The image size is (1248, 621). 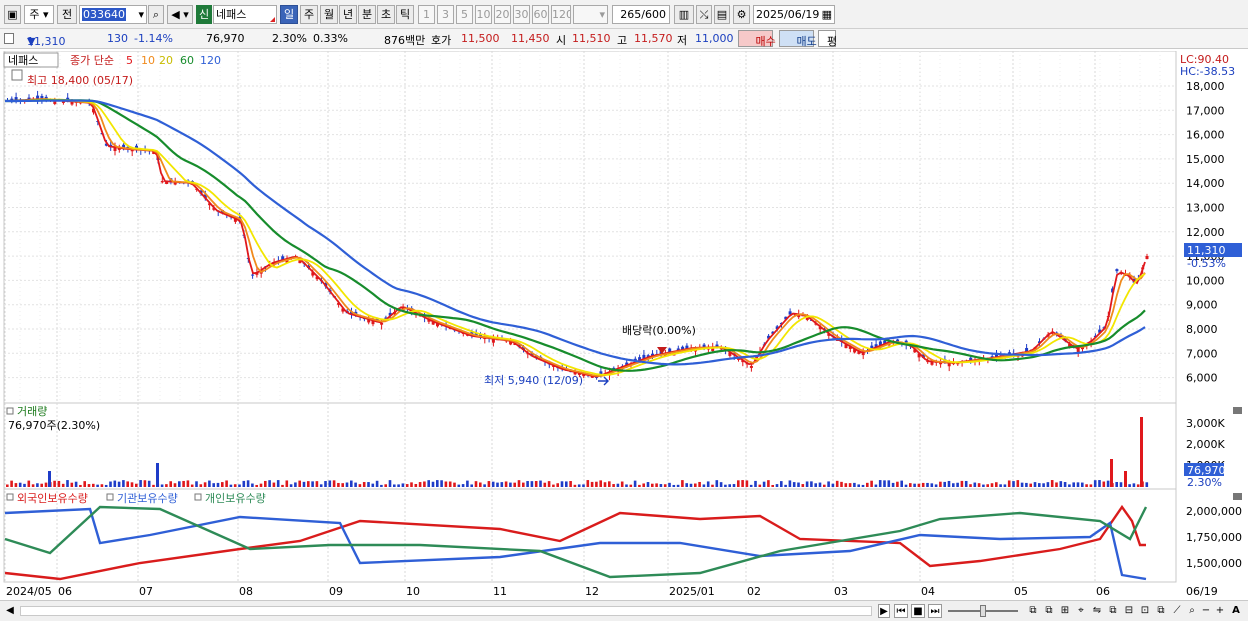 I want to click on period-week-tab: 주, so click(x=309, y=14).